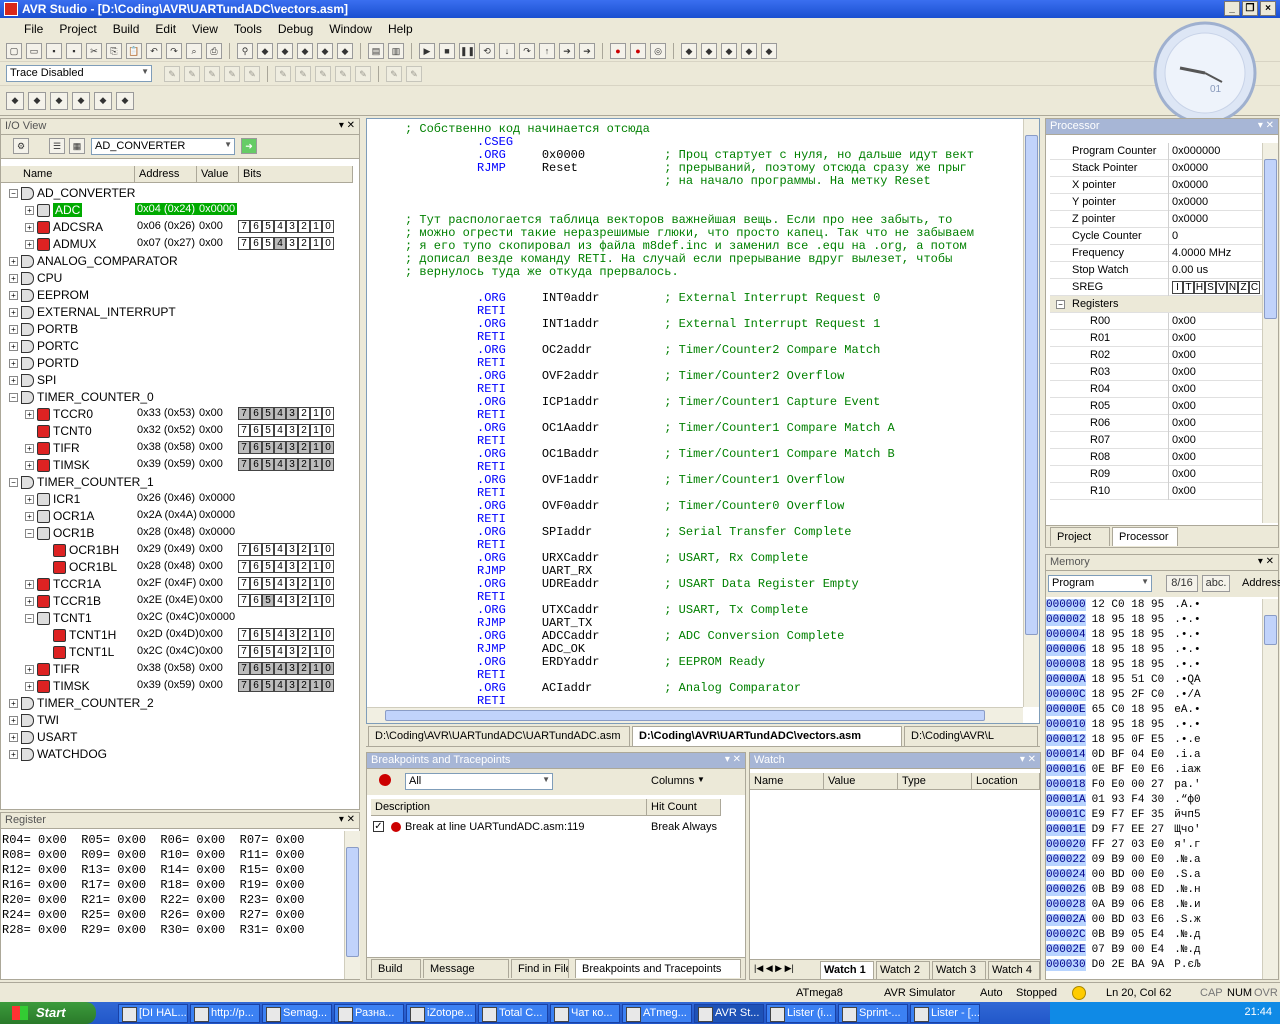  What do you see at coordinates (1123, 801) in the screenshot?
I see `memory-row: 00001A 01 93 F4 30 .“ф0` at bounding box center [1123, 801].